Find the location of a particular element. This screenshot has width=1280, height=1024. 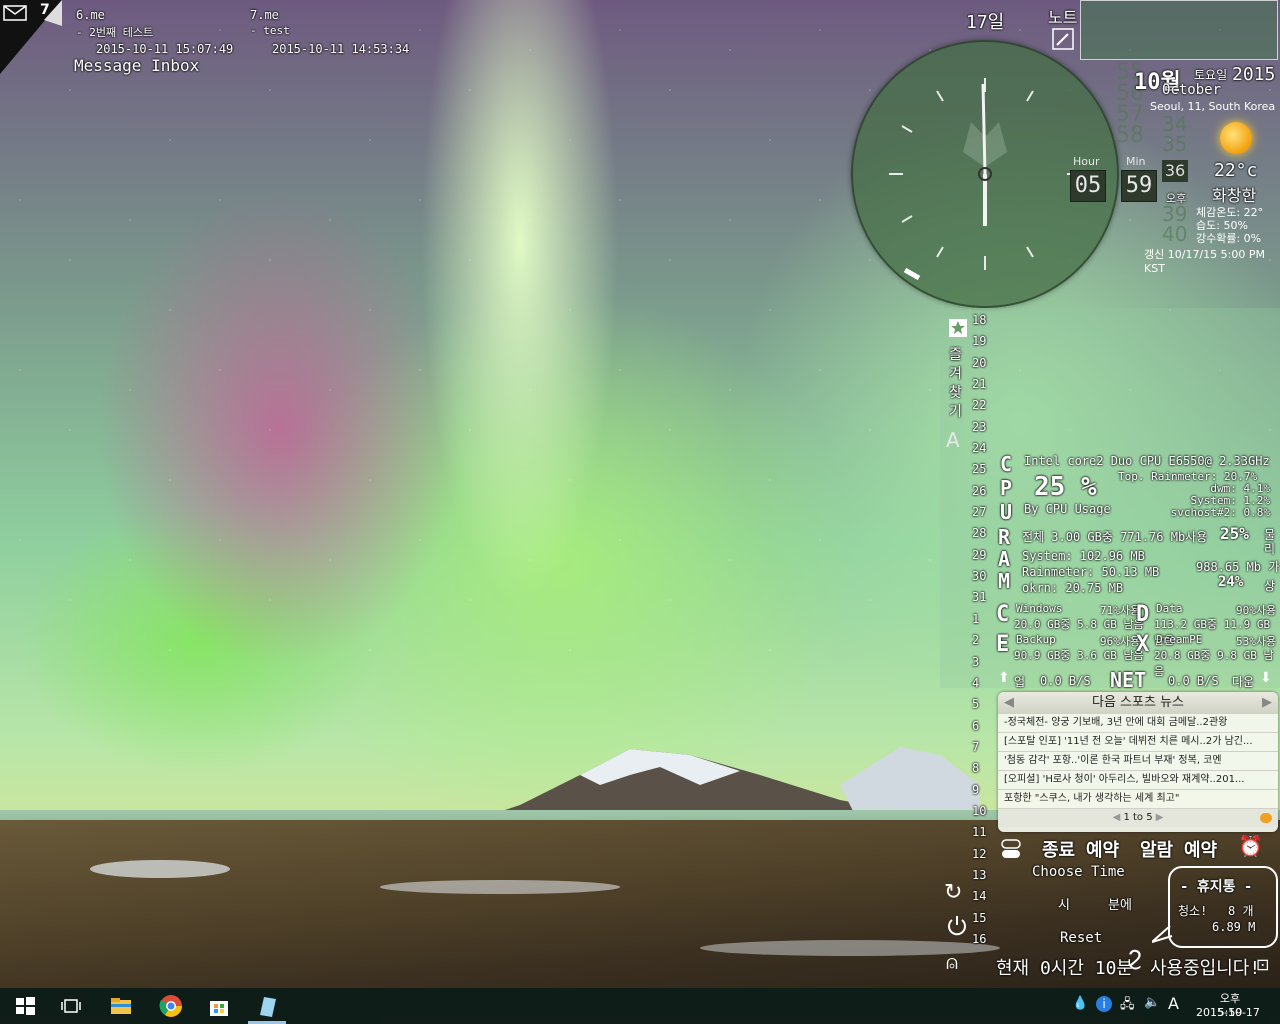

month-en-label: October is located at coordinates (1192, 90).